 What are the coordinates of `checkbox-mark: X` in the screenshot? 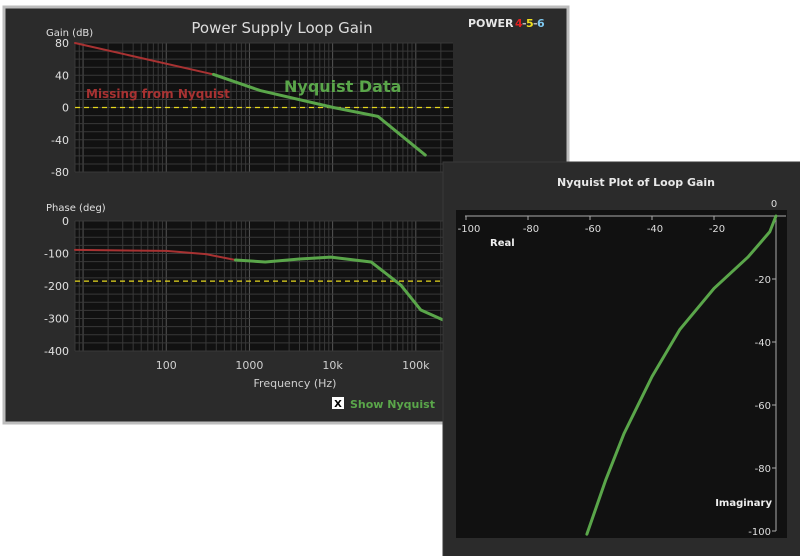 It's located at (338, 404).